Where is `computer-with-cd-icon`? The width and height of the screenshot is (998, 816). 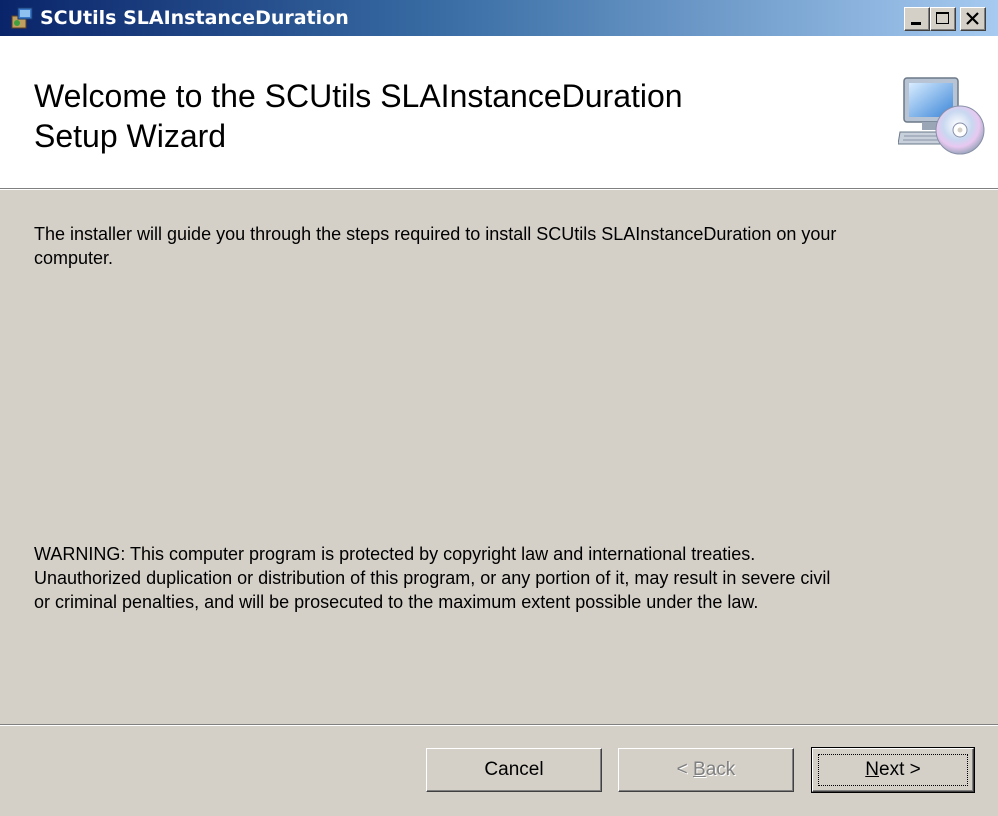
computer-with-cd-icon is located at coordinates (941, 116).